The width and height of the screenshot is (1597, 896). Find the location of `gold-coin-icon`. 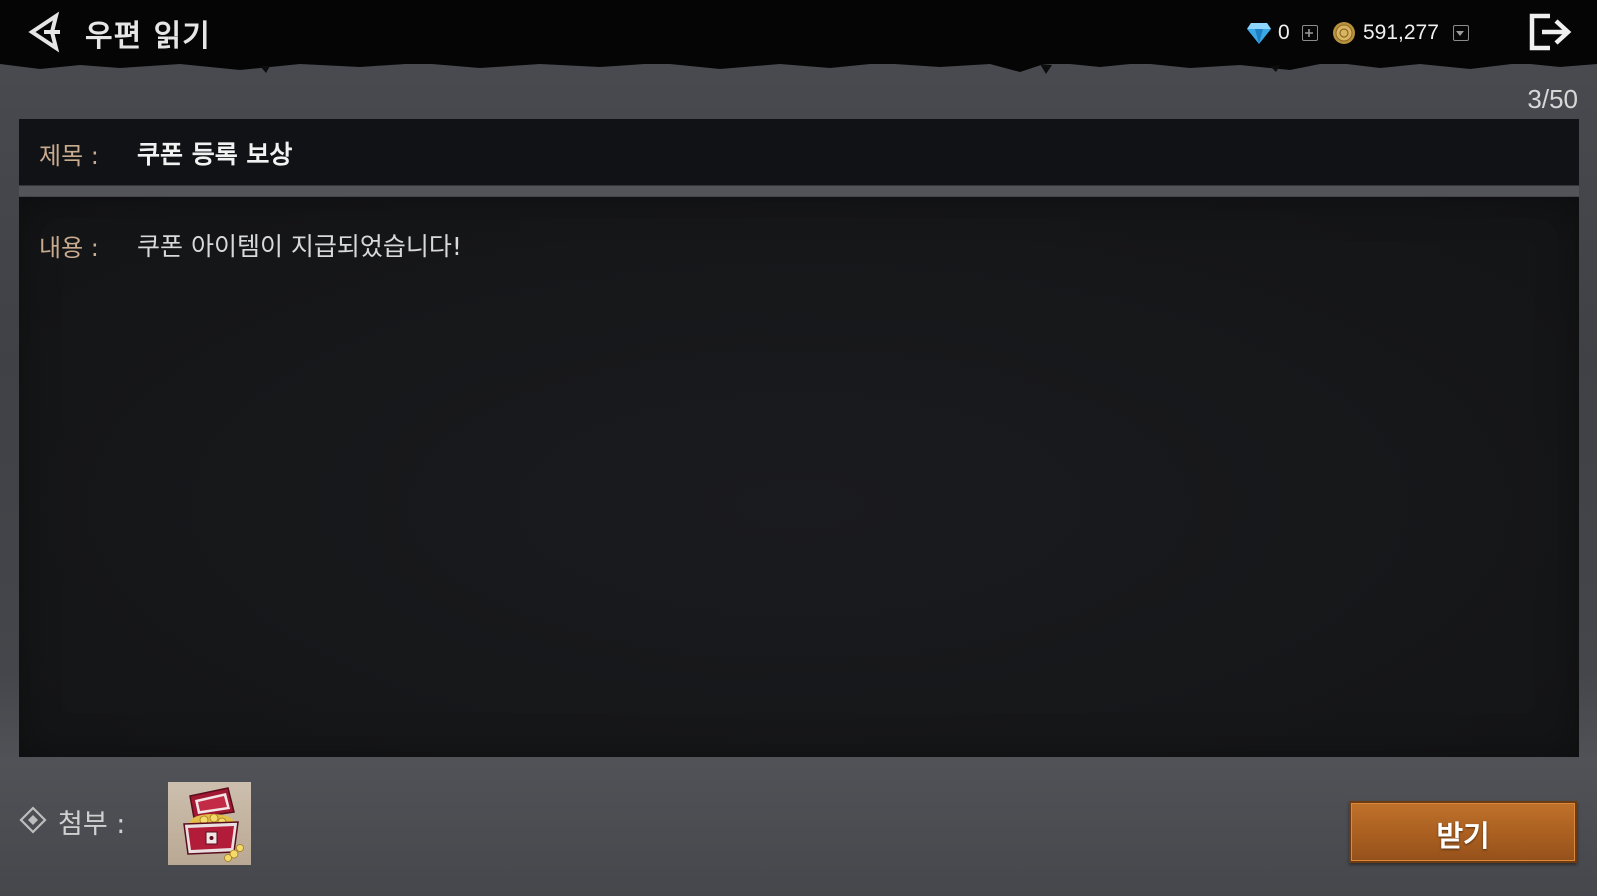

gold-coin-icon is located at coordinates (1344, 33).